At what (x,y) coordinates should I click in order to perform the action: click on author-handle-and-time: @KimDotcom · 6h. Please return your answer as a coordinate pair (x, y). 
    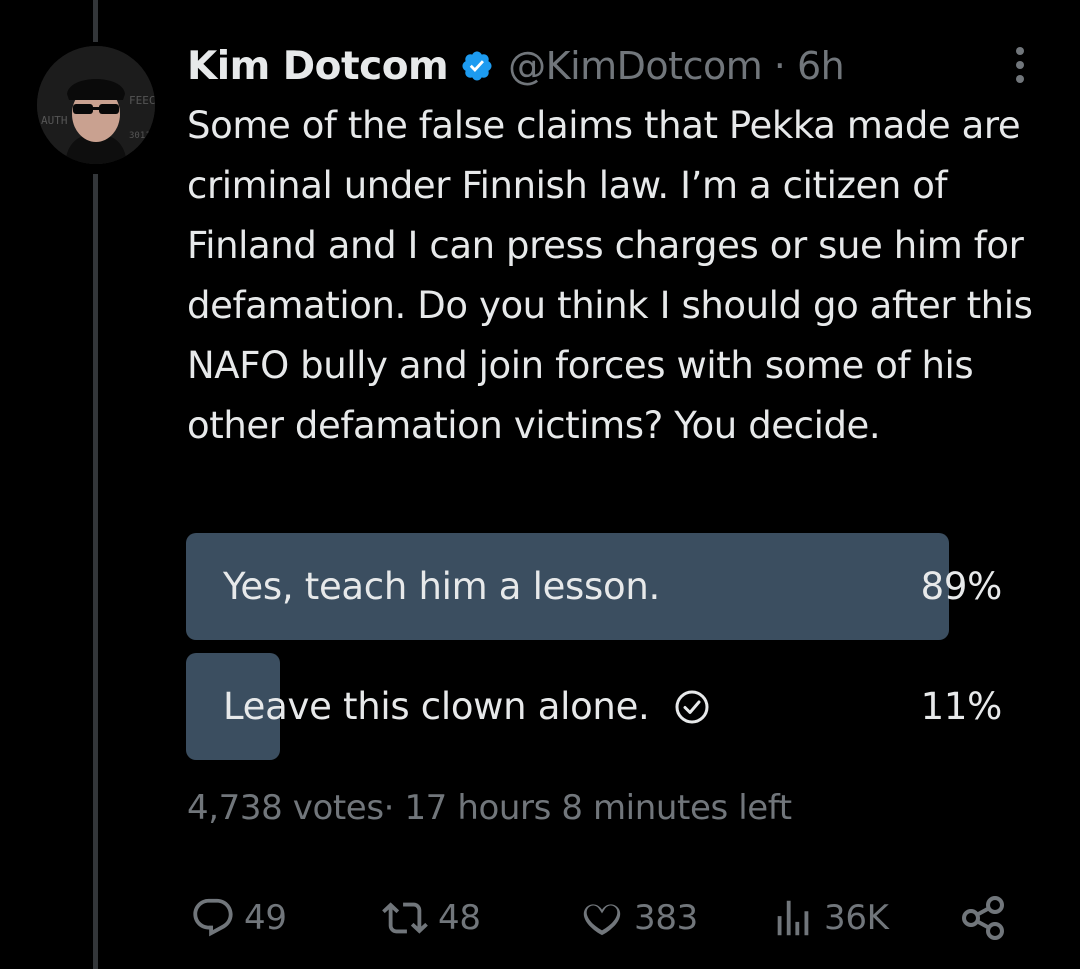
    Looking at the image, I should click on (676, 66).